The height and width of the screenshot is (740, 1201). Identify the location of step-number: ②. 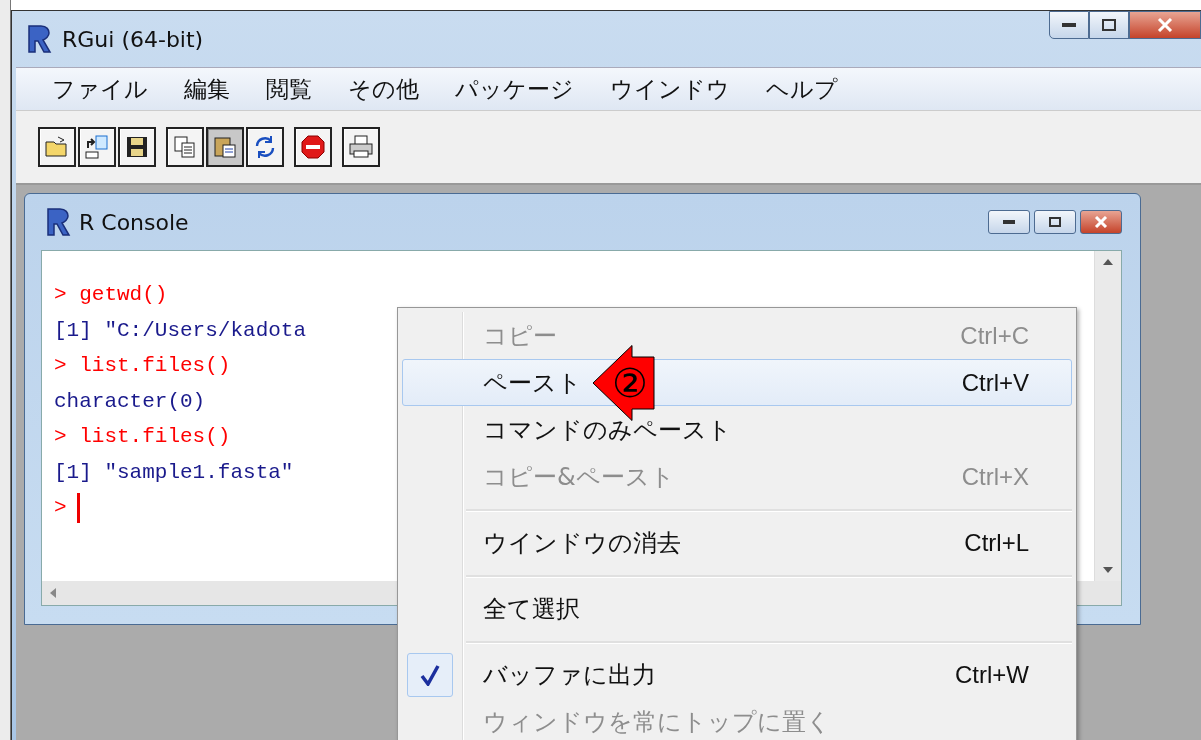
(630, 383).